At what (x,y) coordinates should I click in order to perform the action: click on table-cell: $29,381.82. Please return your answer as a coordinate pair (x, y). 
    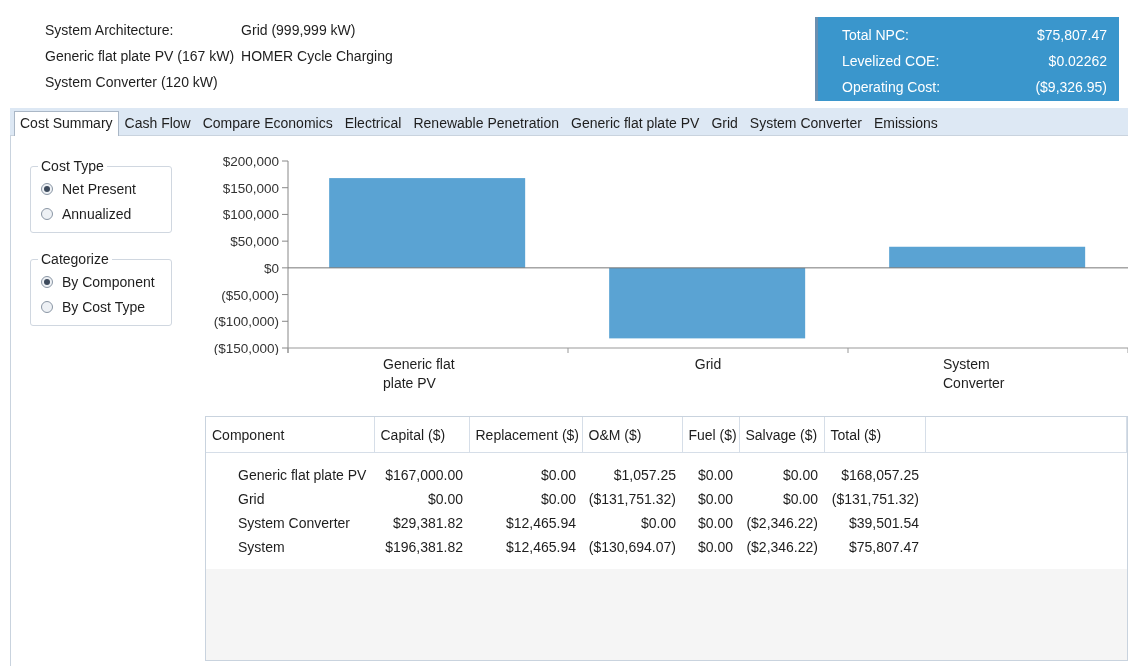
    Looking at the image, I should click on (421, 523).